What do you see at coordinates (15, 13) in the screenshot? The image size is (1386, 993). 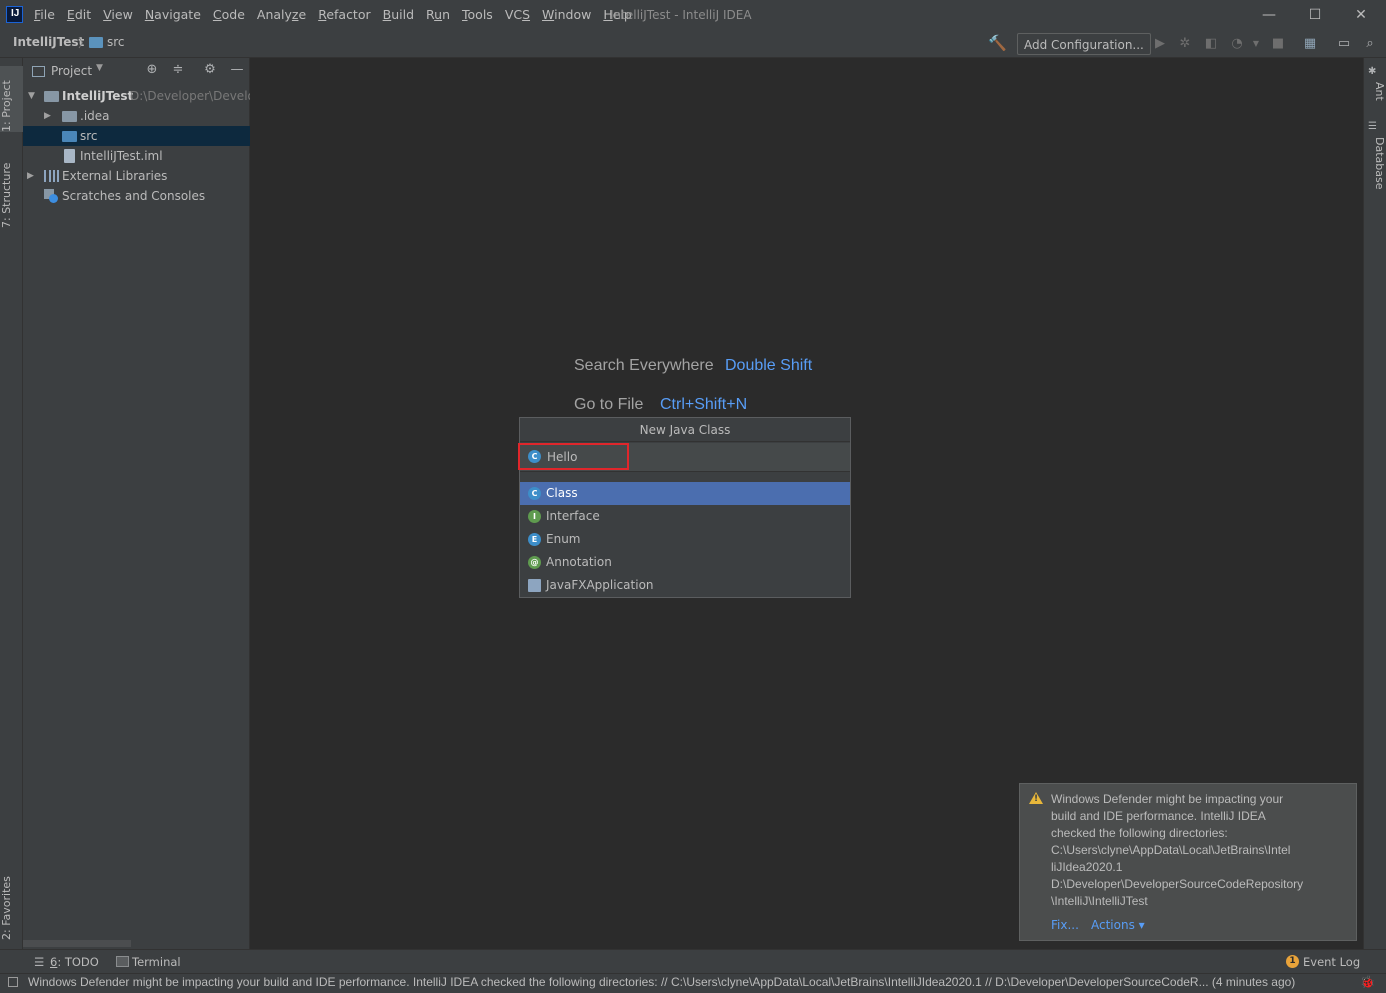 I see `logo-letters: IJ` at bounding box center [15, 13].